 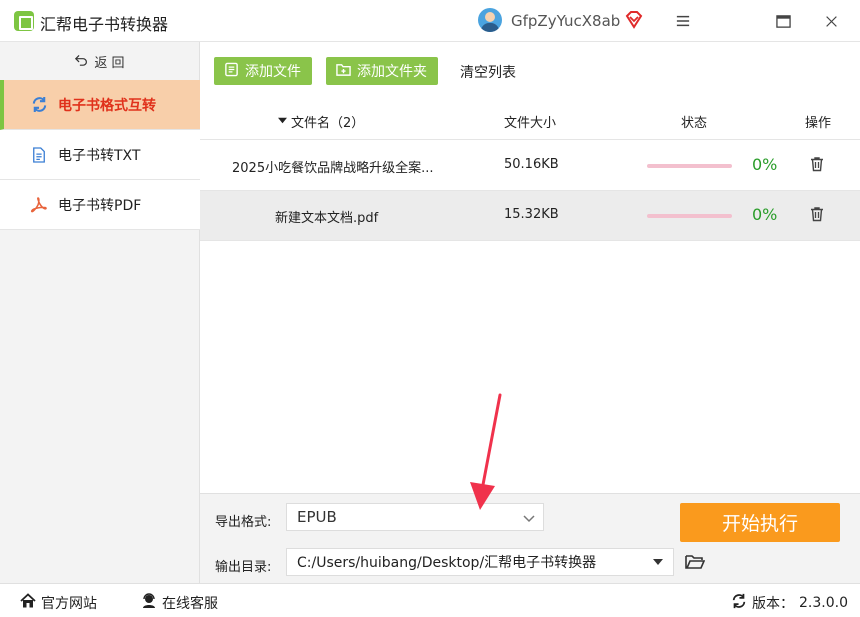 What do you see at coordinates (783, 21) in the screenshot?
I see `maximize-icon` at bounding box center [783, 21].